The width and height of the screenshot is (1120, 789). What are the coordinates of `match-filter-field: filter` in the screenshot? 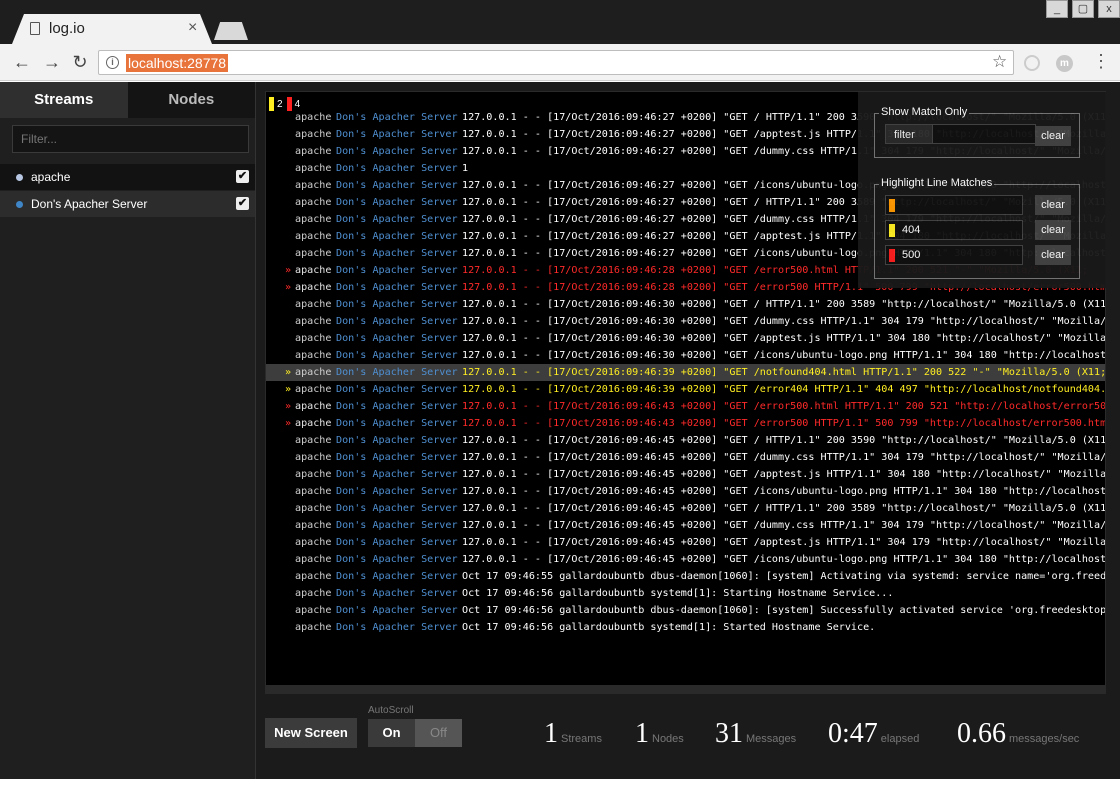 It's located at (960, 134).